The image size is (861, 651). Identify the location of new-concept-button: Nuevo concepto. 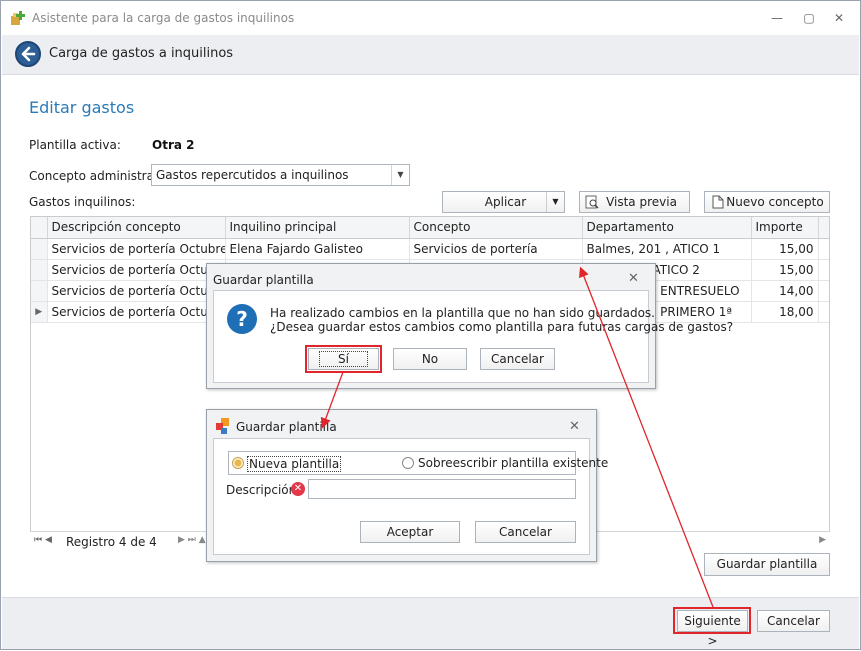
(767, 202).